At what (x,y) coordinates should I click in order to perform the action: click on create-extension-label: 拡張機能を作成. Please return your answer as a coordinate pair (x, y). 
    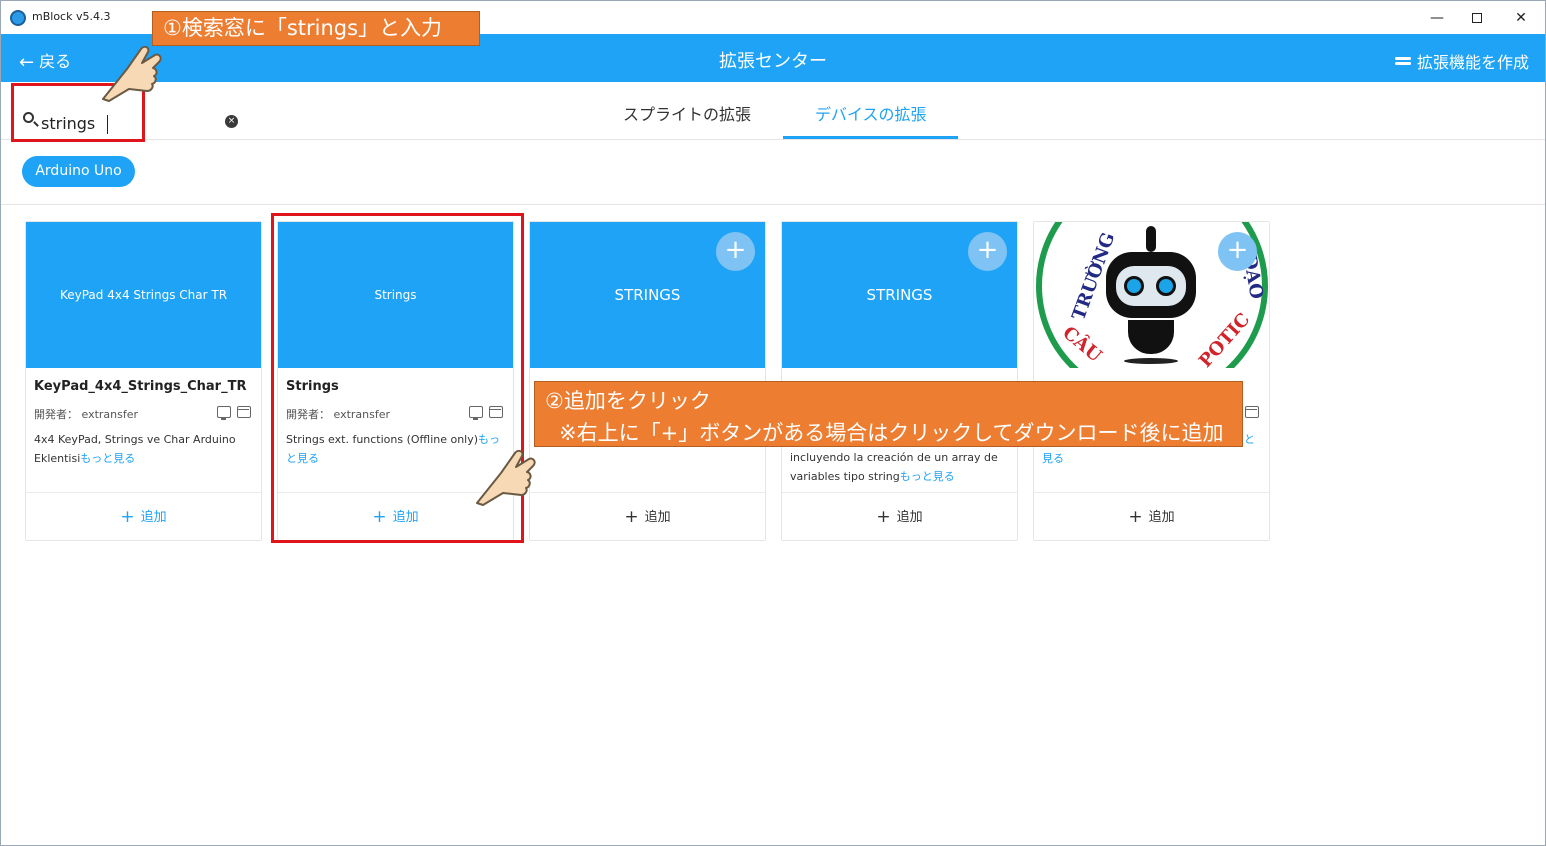
    Looking at the image, I should click on (1472, 62).